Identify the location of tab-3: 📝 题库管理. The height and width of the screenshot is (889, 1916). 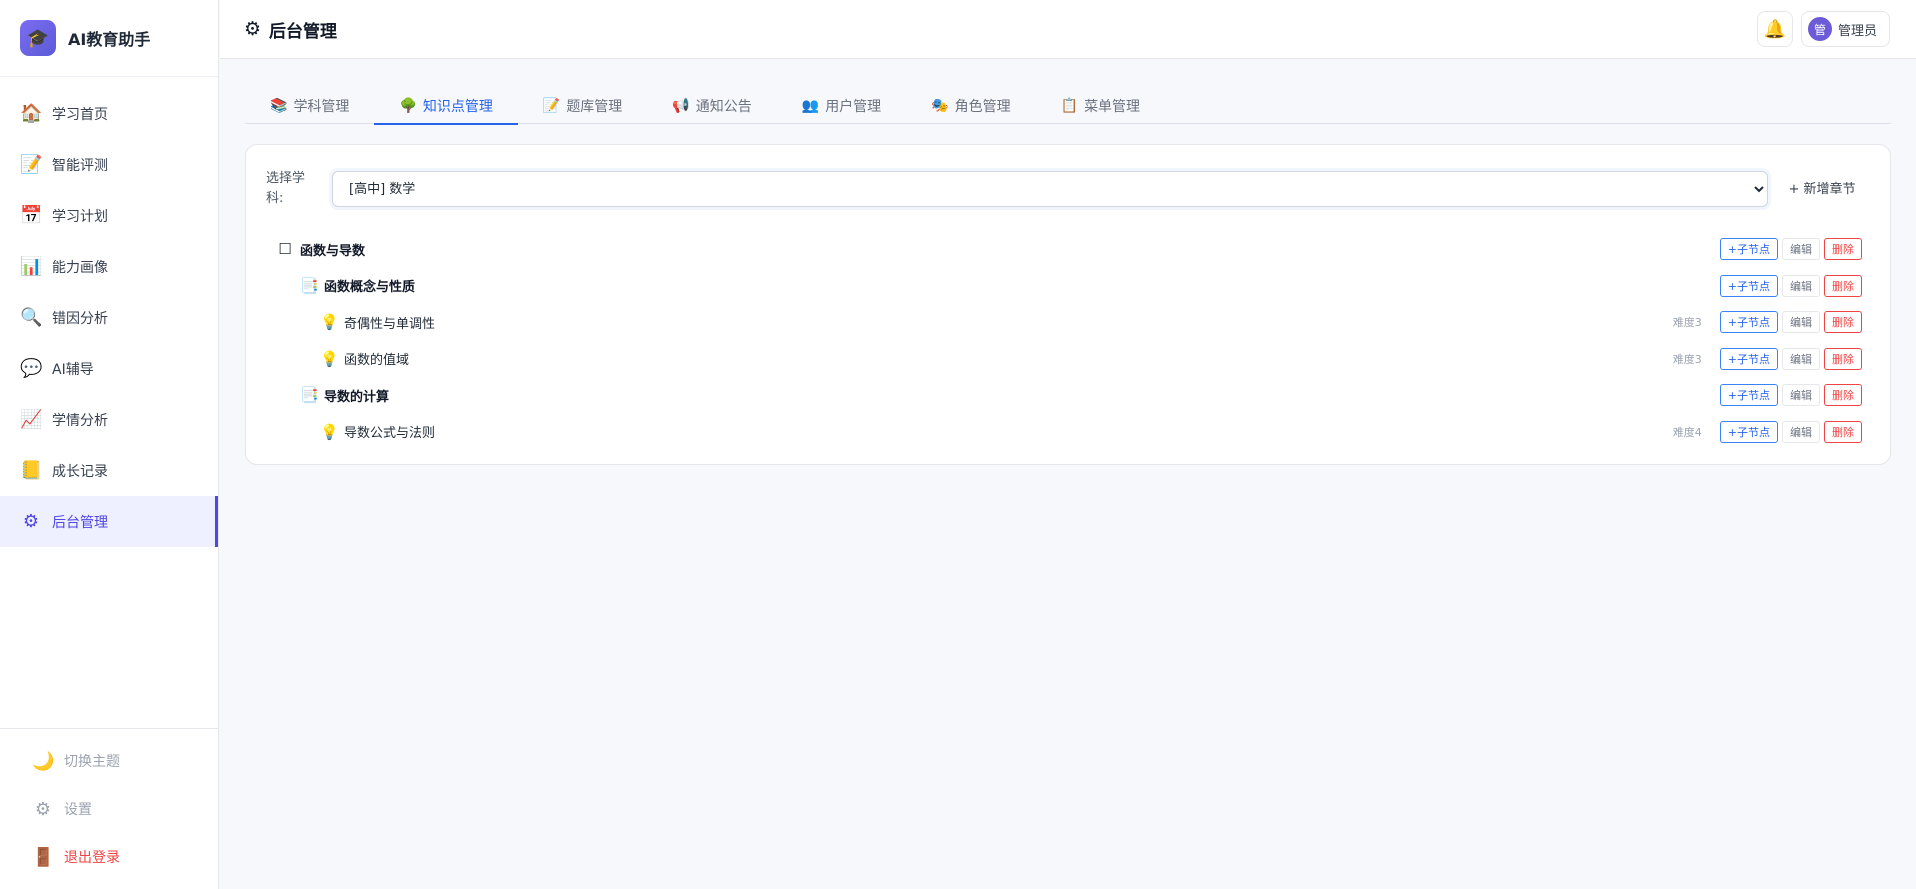
(582, 106).